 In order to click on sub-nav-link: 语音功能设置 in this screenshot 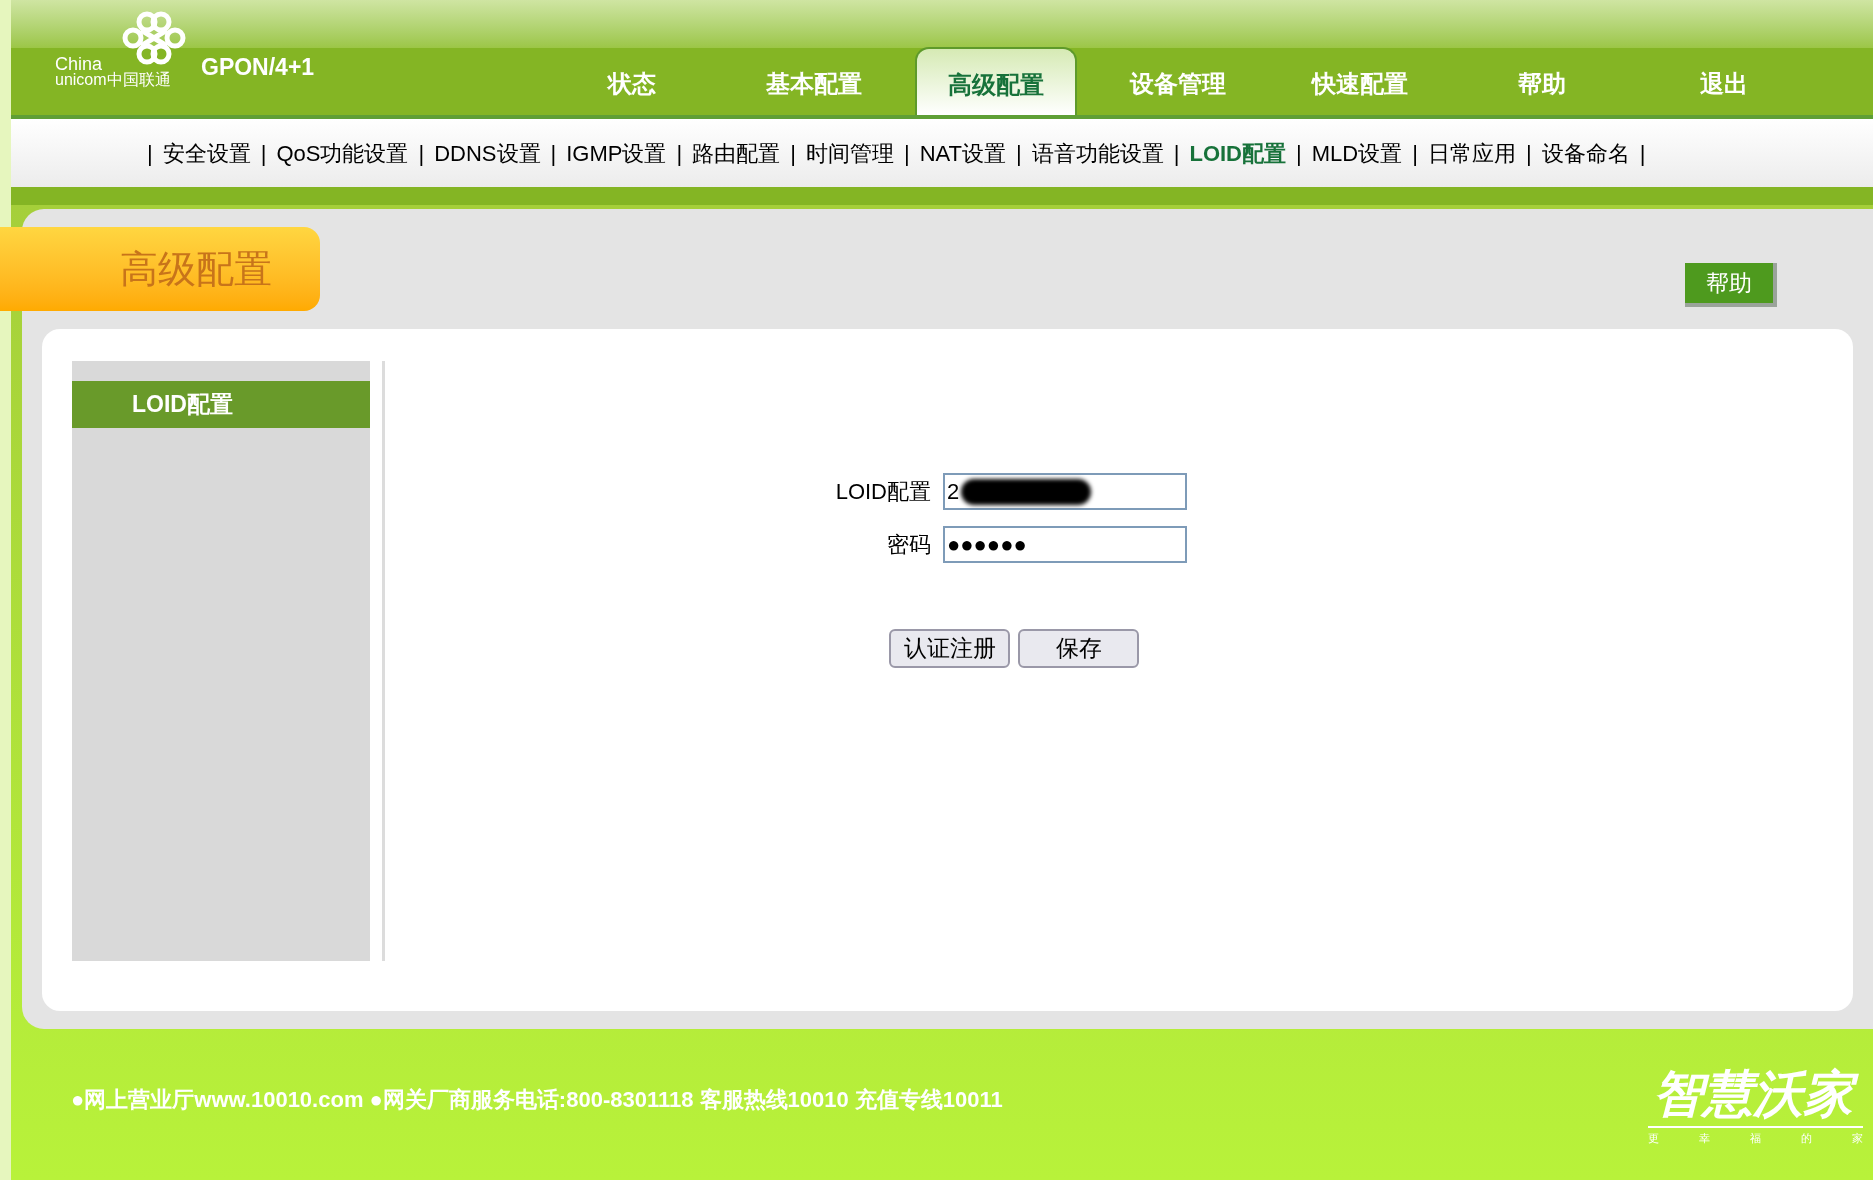, I will do `click(1097, 153)`.